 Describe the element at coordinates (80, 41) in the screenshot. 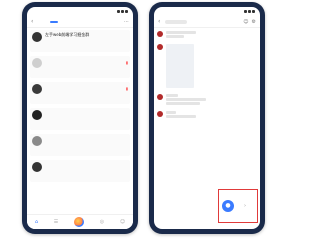

I see `list-item: 左手web前端学习掘金群` at that location.